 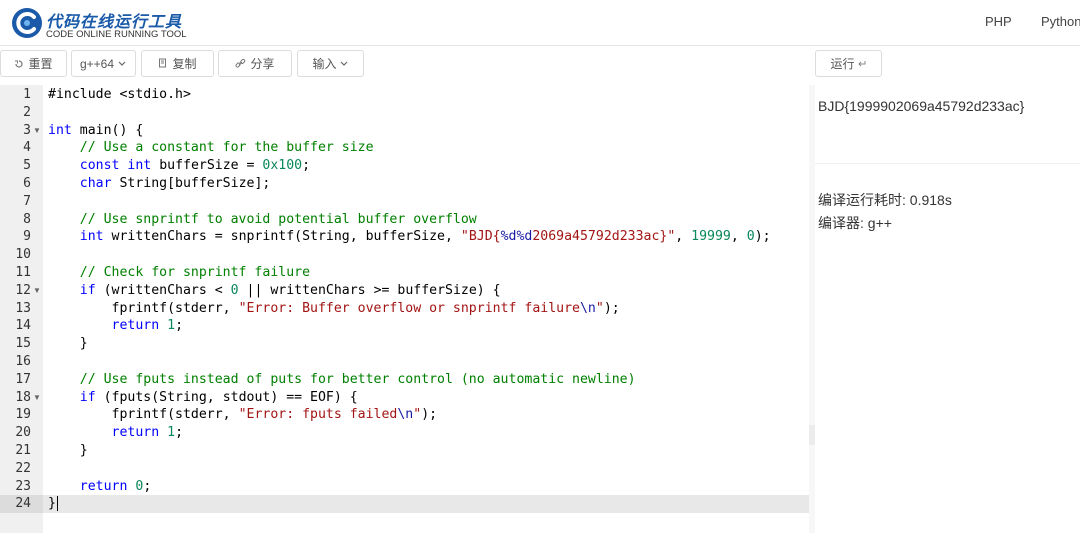 I want to click on reset-icon, so click(x=19, y=63).